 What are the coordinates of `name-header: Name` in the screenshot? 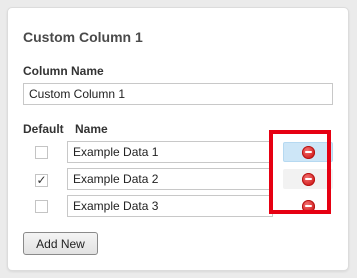 It's located at (91, 129).